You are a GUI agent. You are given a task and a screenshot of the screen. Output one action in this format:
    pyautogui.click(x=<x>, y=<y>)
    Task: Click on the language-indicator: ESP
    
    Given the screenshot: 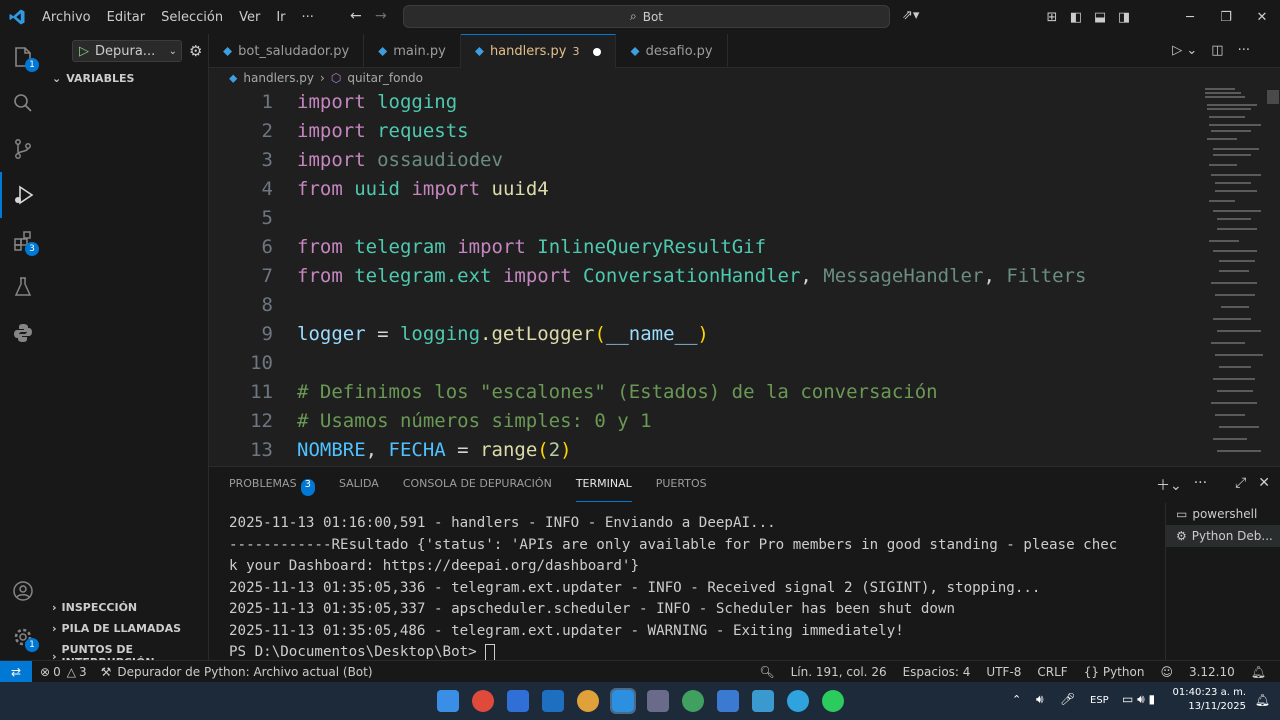 What is the action you would take?
    pyautogui.click(x=1099, y=700)
    